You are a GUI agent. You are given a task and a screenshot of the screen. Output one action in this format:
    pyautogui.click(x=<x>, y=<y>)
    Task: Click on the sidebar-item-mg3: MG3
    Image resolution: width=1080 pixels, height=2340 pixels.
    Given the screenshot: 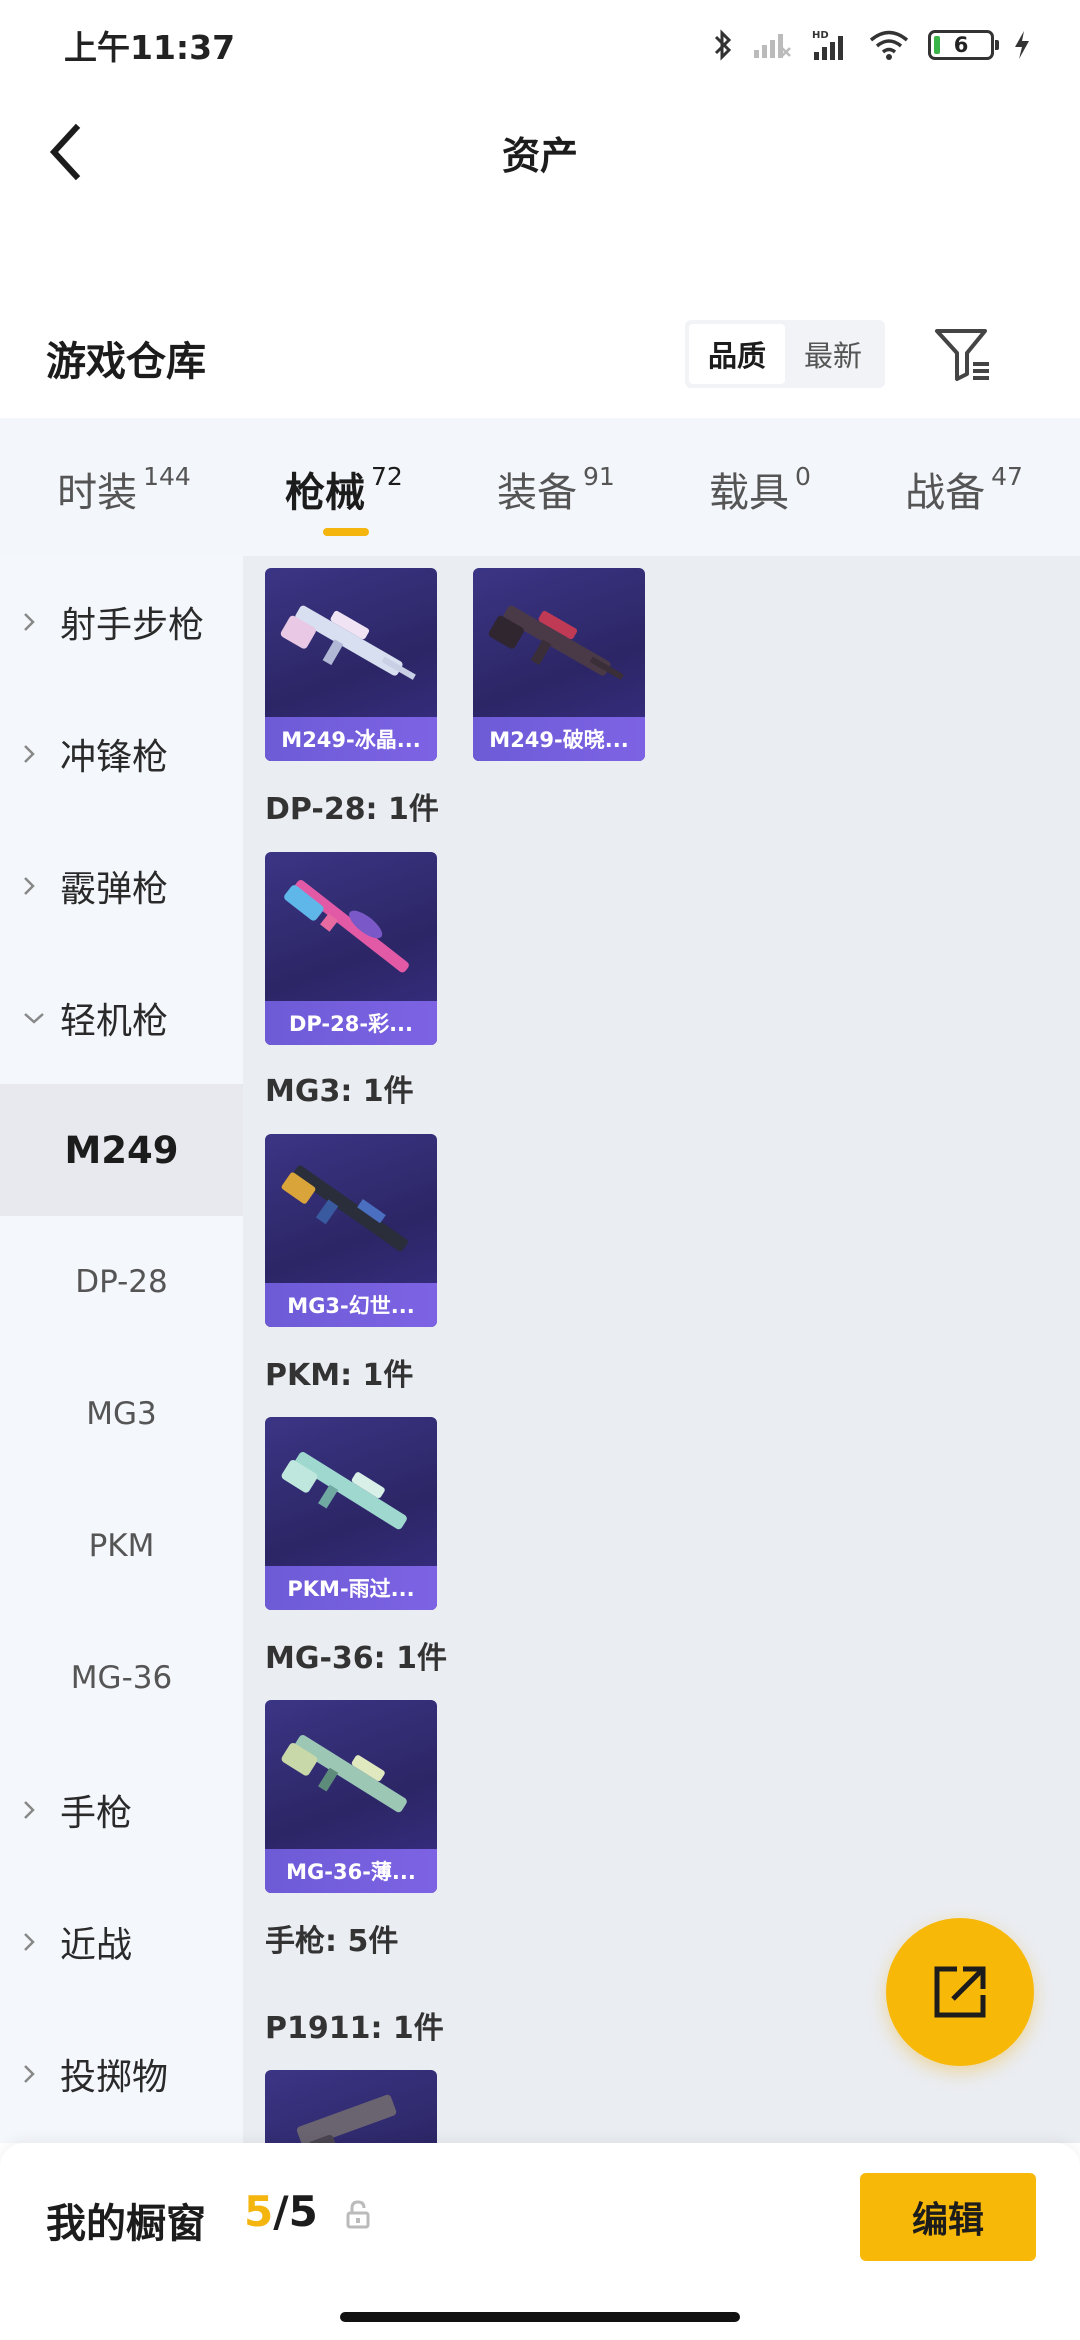 What is the action you would take?
    pyautogui.click(x=121, y=1414)
    